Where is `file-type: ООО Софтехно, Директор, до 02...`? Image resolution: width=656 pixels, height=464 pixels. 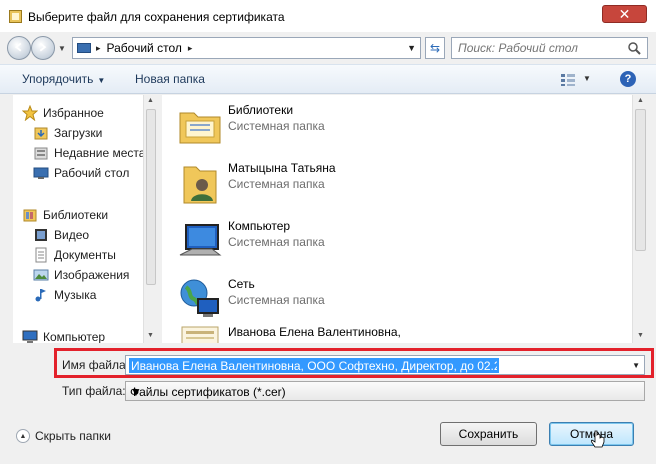
file-type: ООО Софтехно, Директор, до 02... is located at coordinates (324, 342).